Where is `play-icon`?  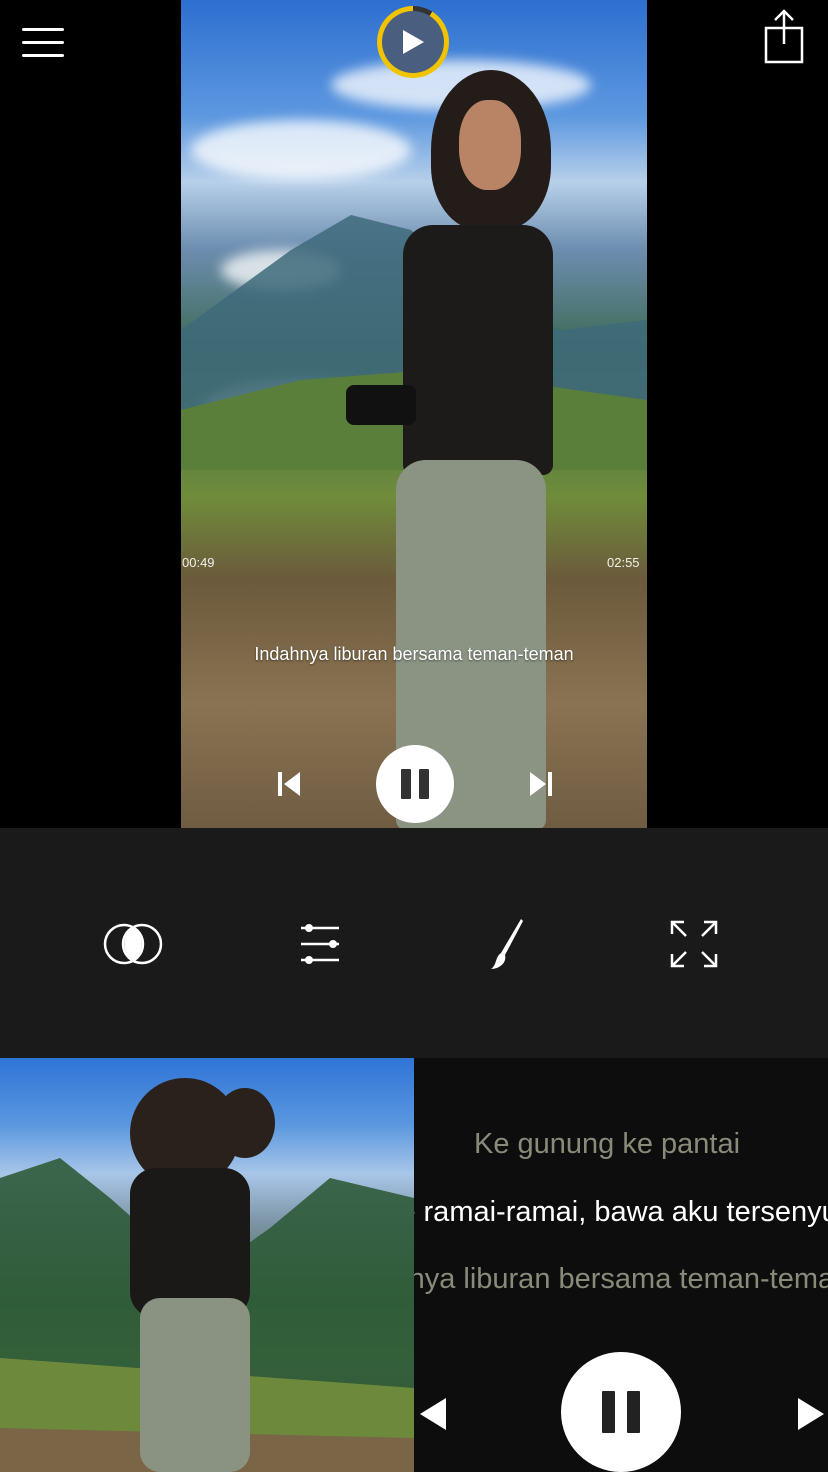
play-icon is located at coordinates (413, 42).